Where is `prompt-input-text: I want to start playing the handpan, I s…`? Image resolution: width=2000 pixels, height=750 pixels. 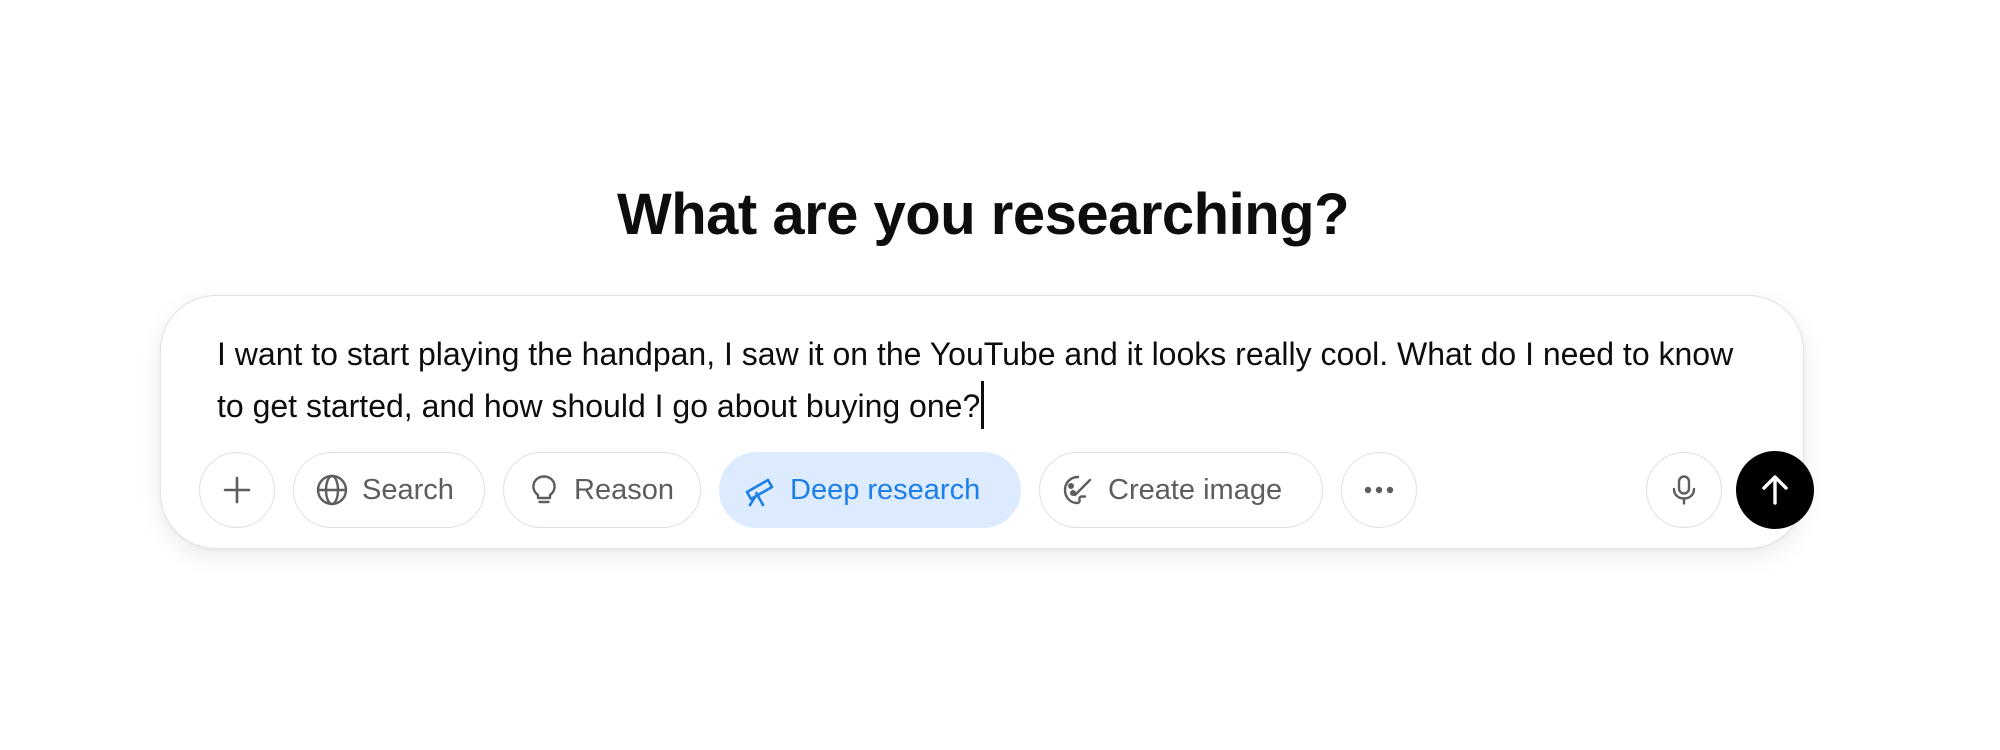
prompt-input-text: I want to start playing the handpan, I s… is located at coordinates (975, 380).